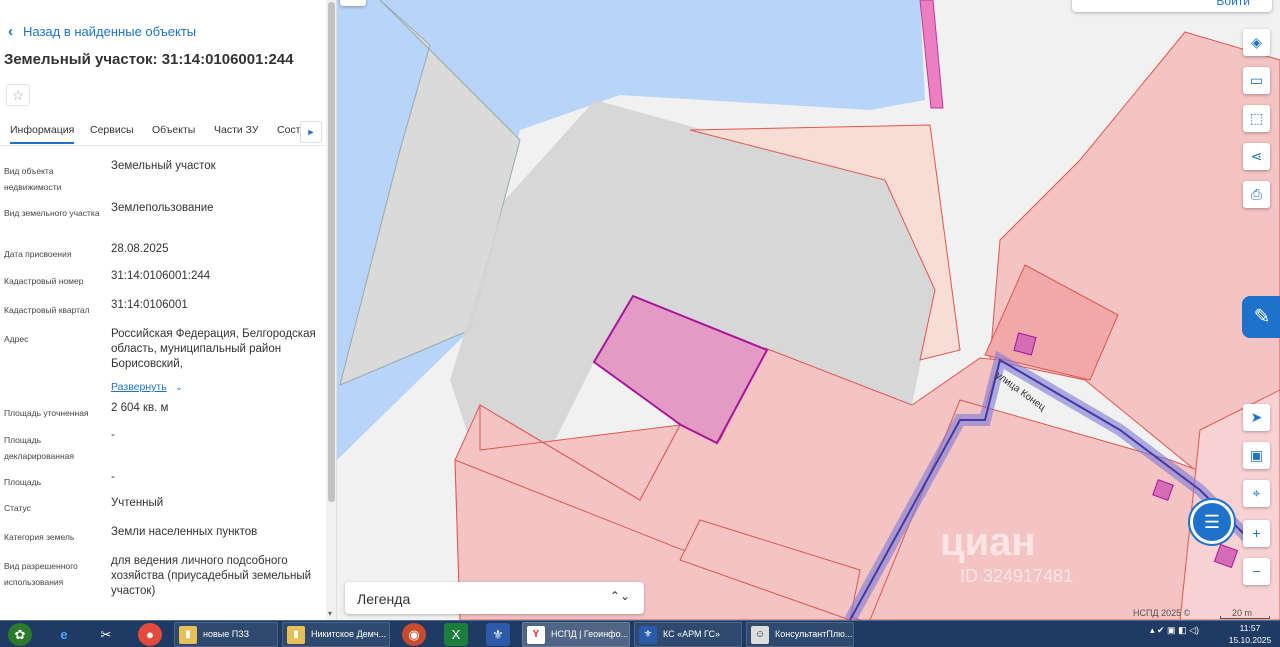 The image size is (1280, 647). Describe the element at coordinates (1017, 576) in the screenshot. I see `watermark-id: ID 324917481` at that location.